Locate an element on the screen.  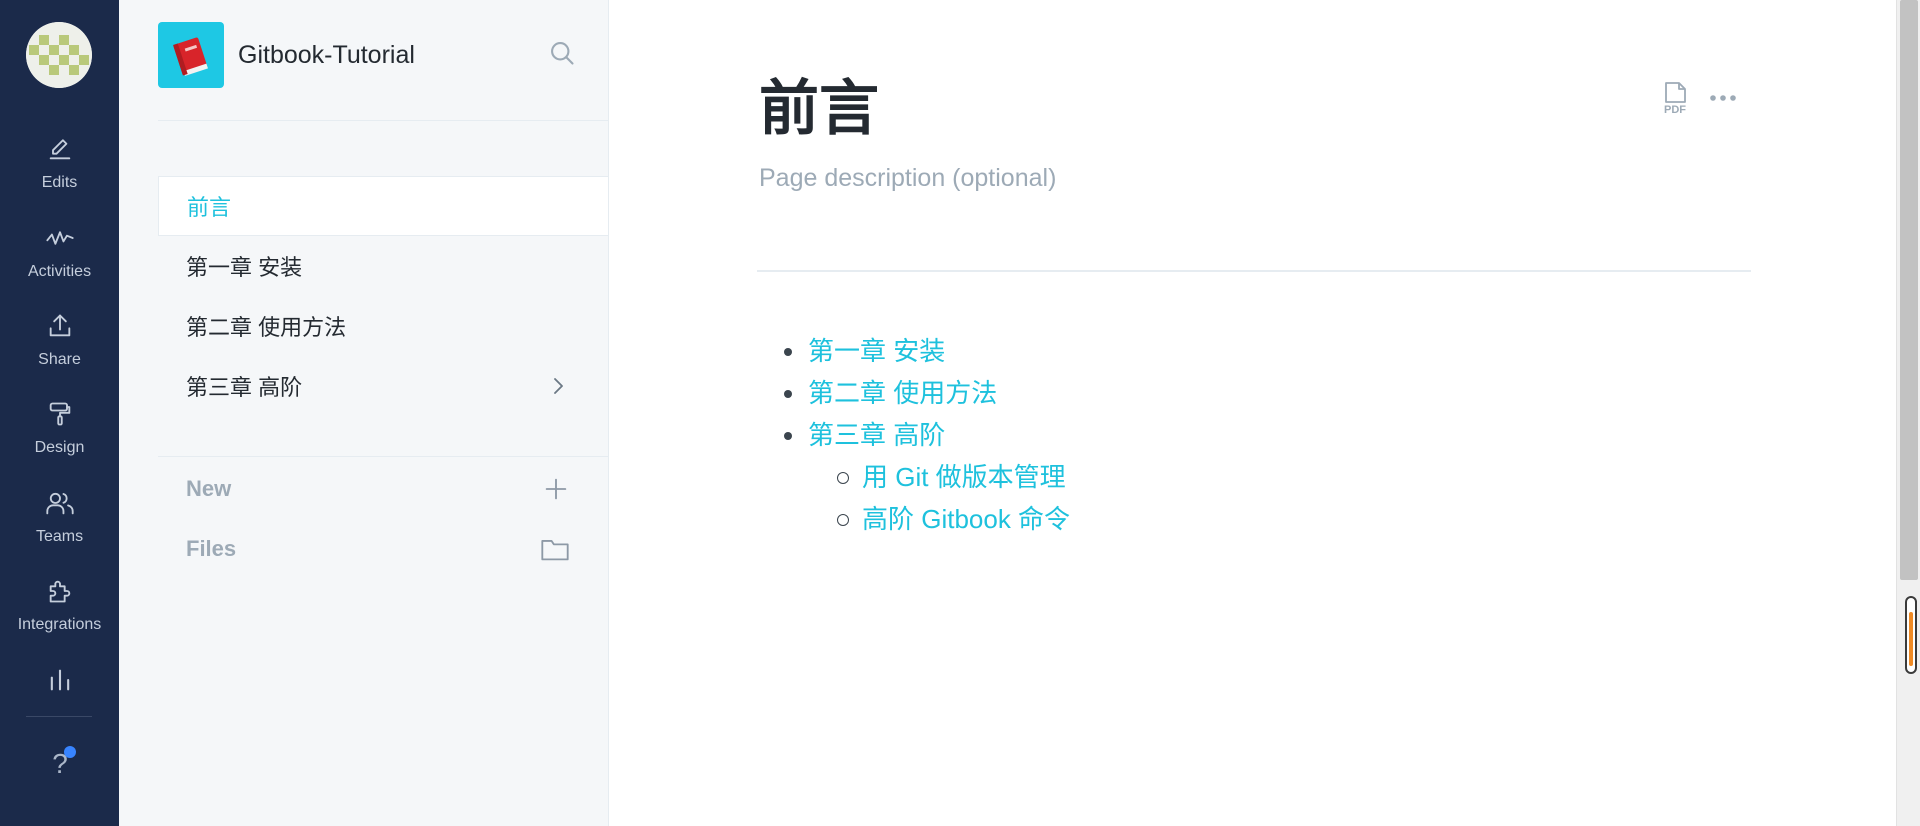
rail-activities: Activities is located at coordinates (59, 262).